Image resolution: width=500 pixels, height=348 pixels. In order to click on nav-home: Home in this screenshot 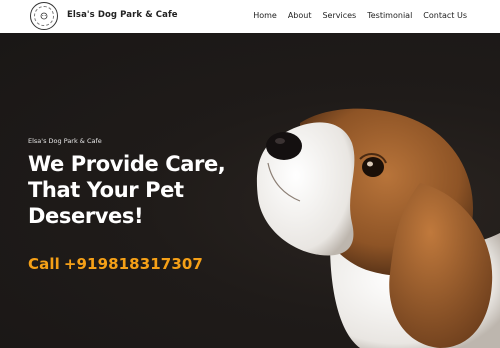, I will do `click(265, 15)`.